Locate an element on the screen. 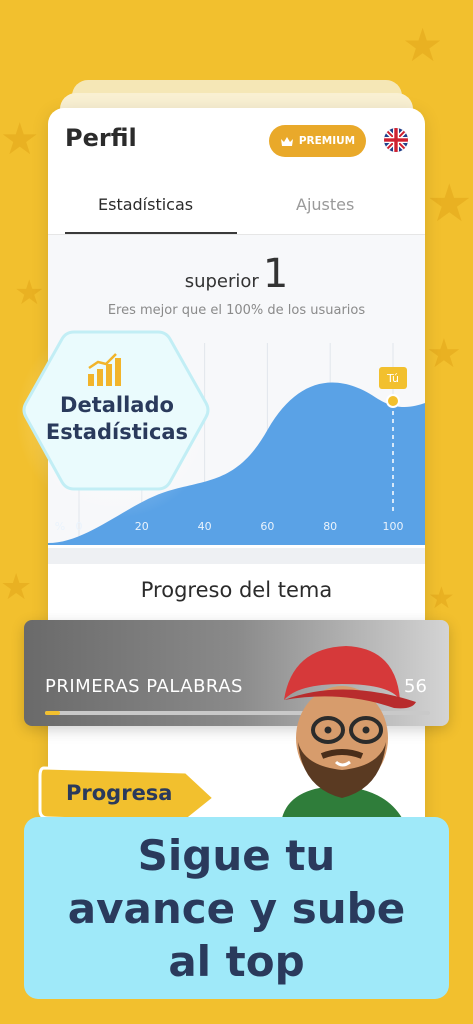 The width and height of the screenshot is (473, 1024). chart-tick-label: 60 is located at coordinates (267, 526).